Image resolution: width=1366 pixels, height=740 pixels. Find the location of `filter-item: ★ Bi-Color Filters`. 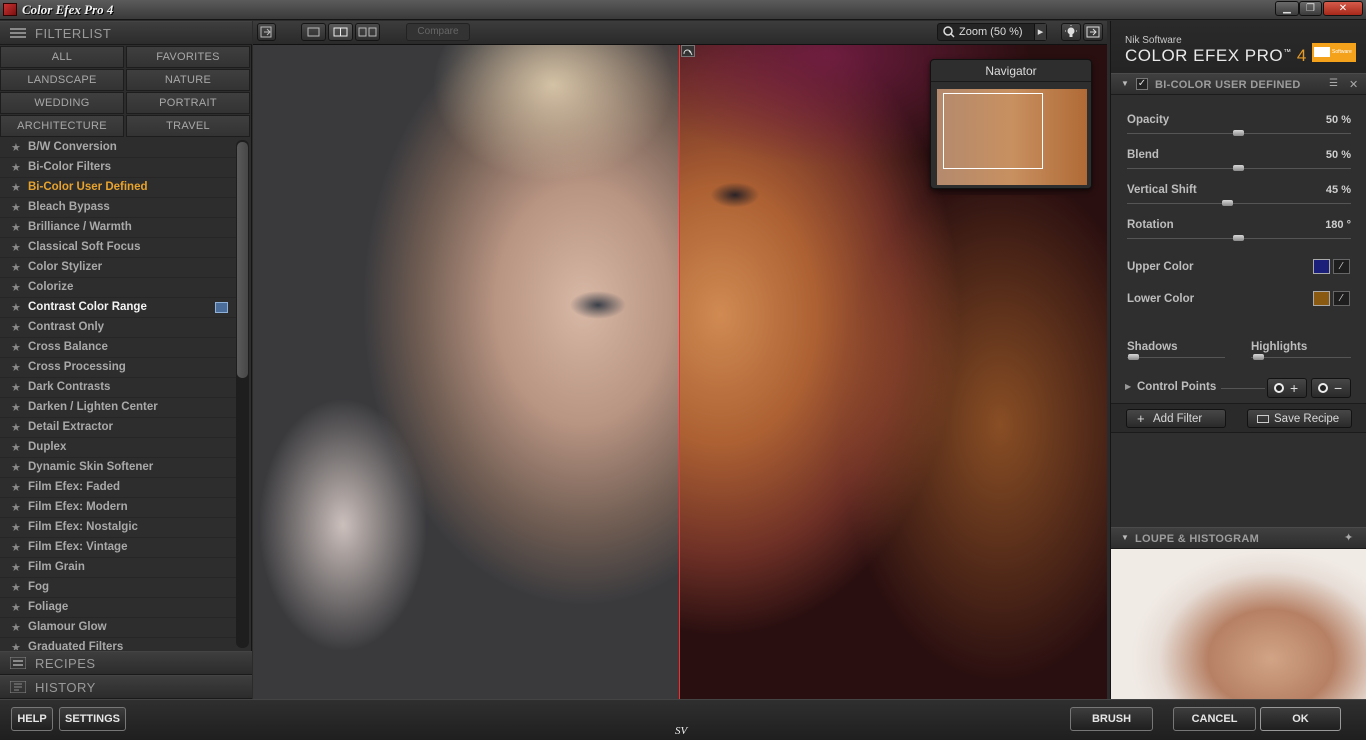

filter-item: ★ Bi-Color Filters is located at coordinates (118, 168).